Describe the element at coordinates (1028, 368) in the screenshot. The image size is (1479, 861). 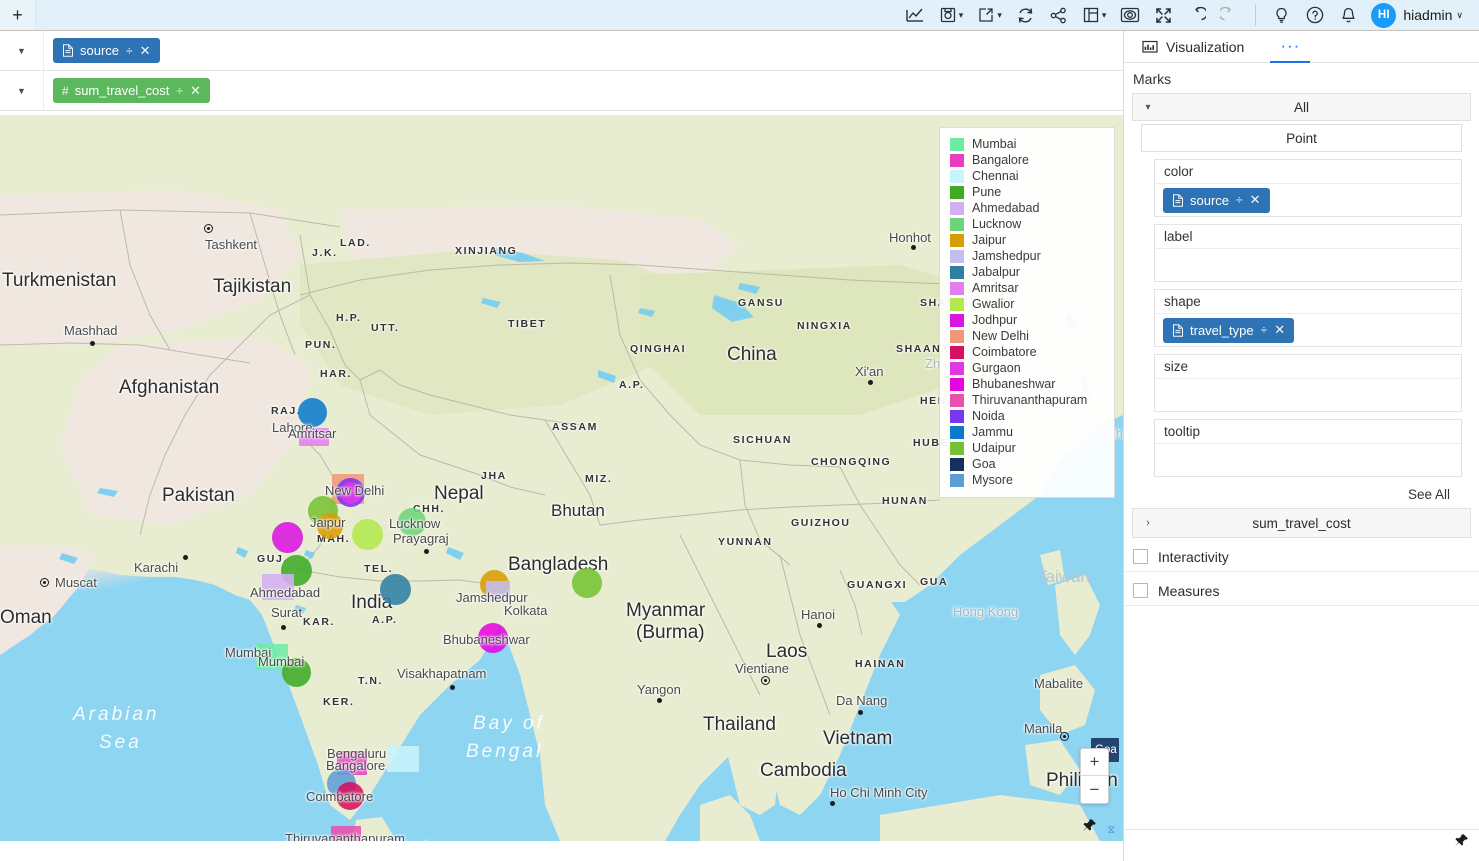
I see `legend-item: Gurgaon` at that location.